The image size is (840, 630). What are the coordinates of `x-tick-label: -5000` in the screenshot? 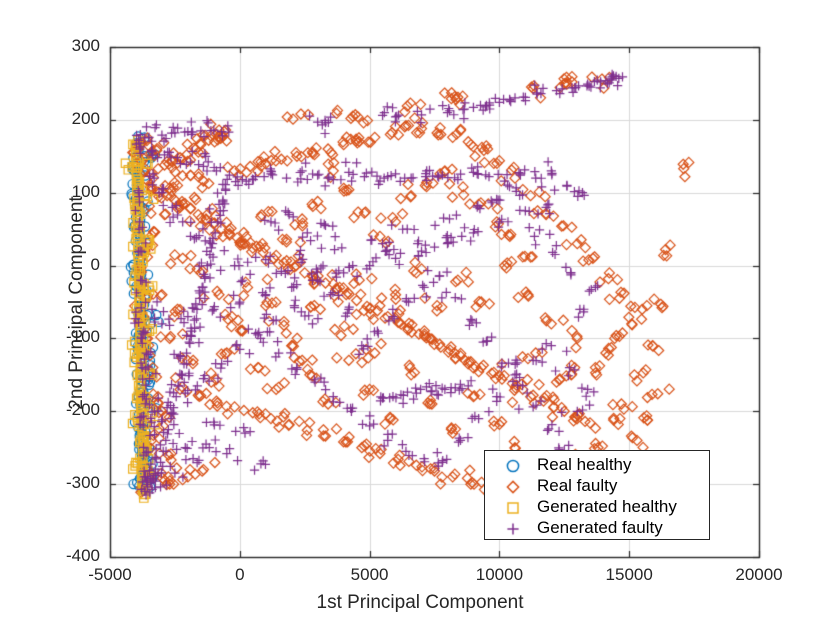 It's located at (110, 574).